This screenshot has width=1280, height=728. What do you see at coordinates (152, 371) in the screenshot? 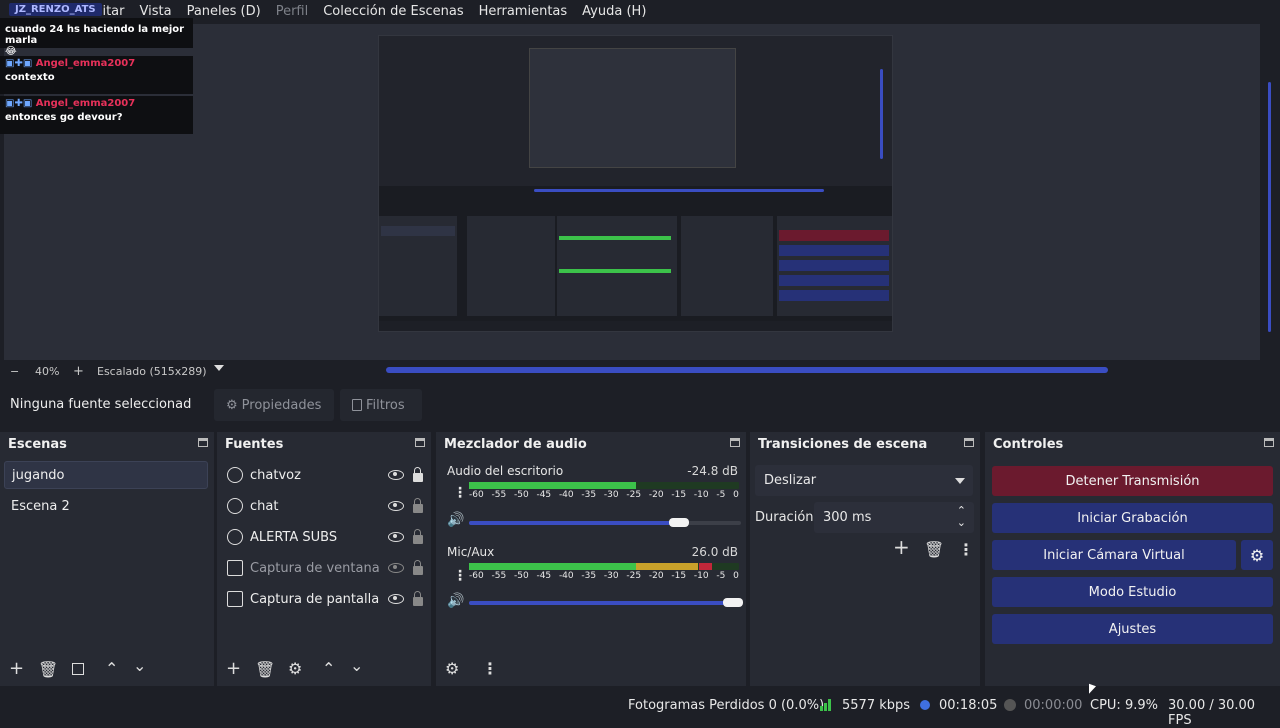
I see `scaling-label: Escalado (515x289)` at bounding box center [152, 371].